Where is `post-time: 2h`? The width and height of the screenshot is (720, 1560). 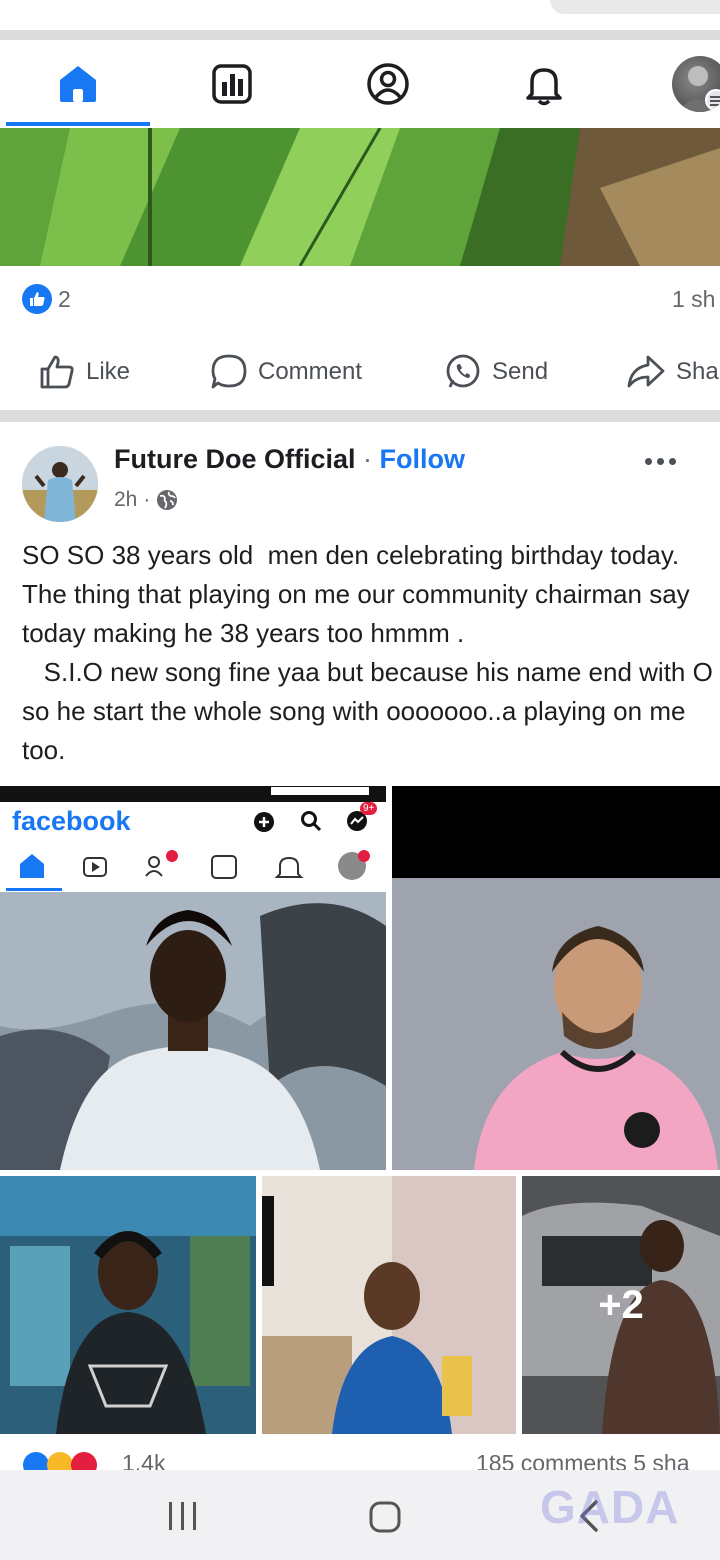 post-time: 2h is located at coordinates (125, 500).